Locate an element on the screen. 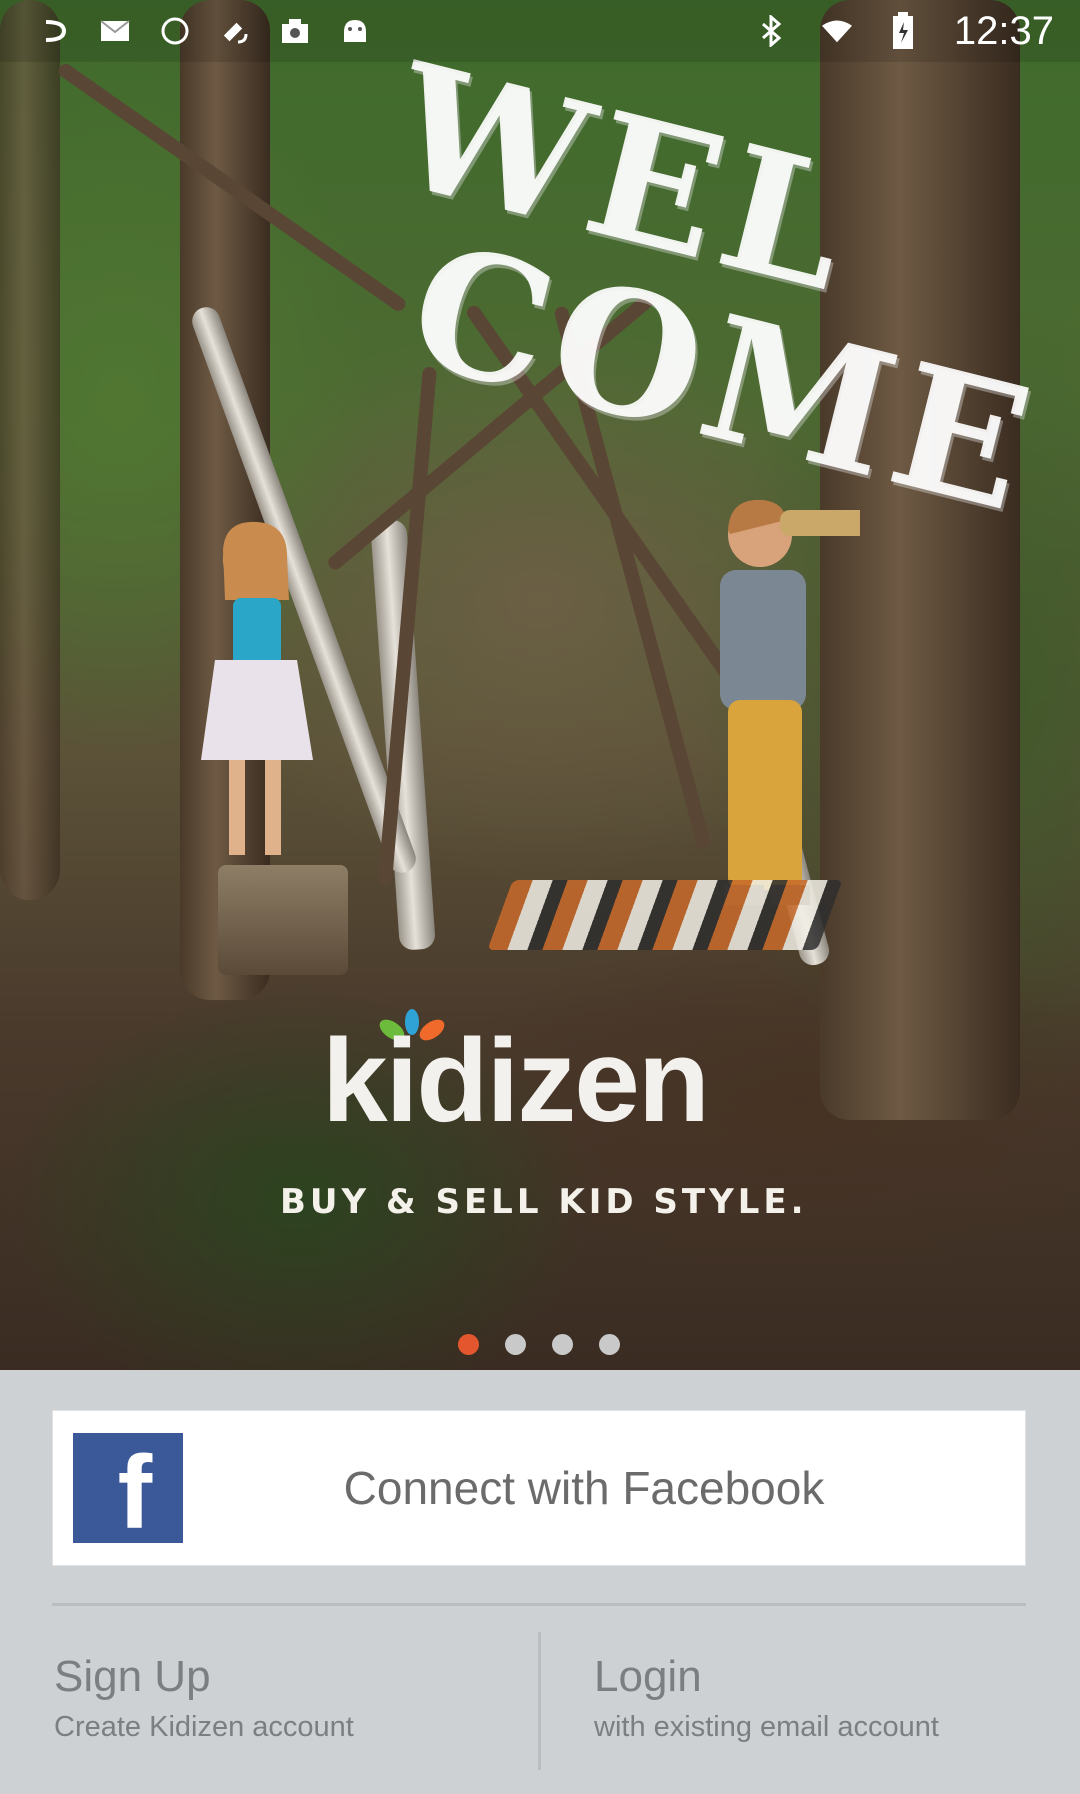 This screenshot has width=1080, height=1794. kidizen-logo: kidizen is located at coordinates (536, 1074).